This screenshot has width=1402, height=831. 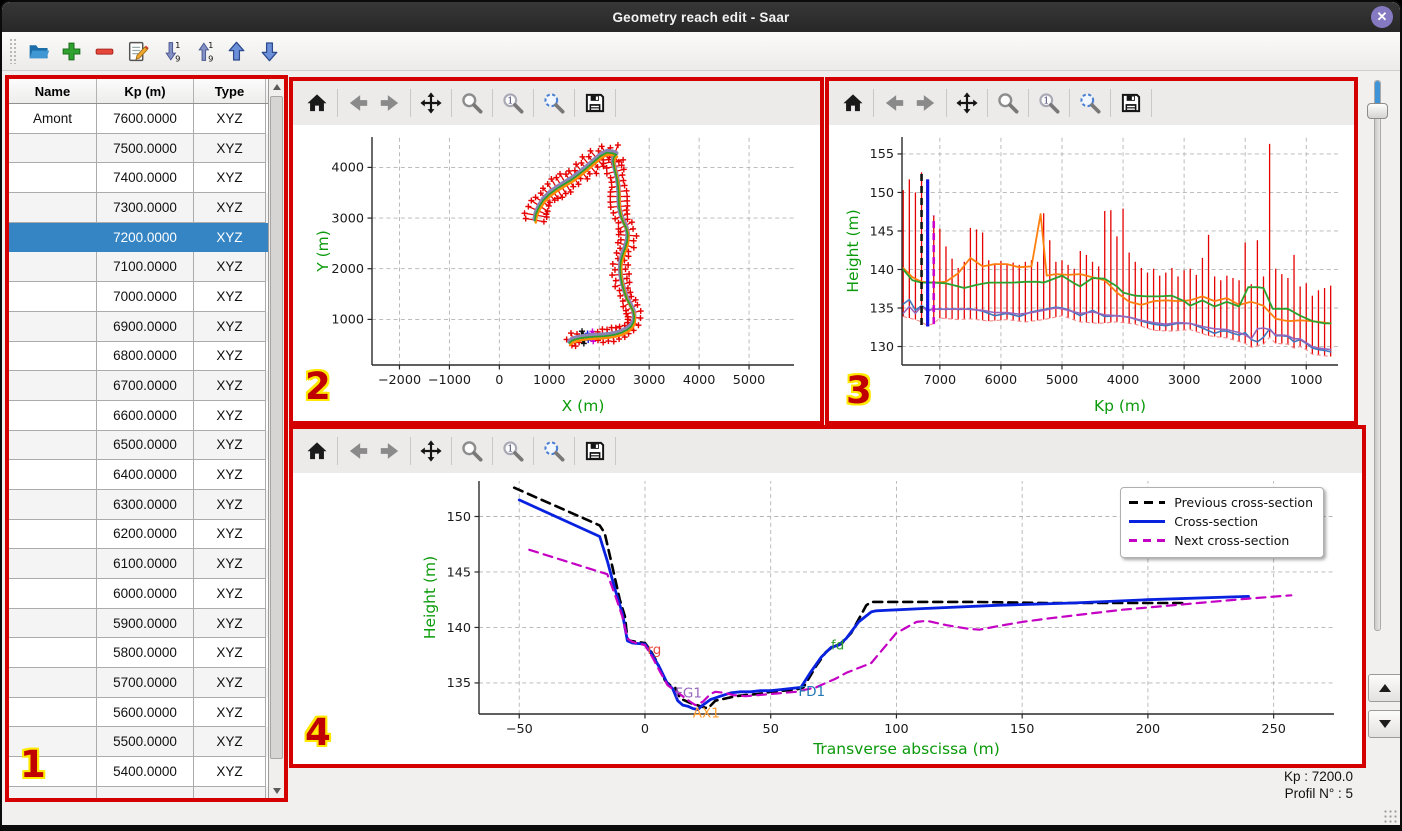 What do you see at coordinates (72, 51) in the screenshot?
I see `add-cross-section-button` at bounding box center [72, 51].